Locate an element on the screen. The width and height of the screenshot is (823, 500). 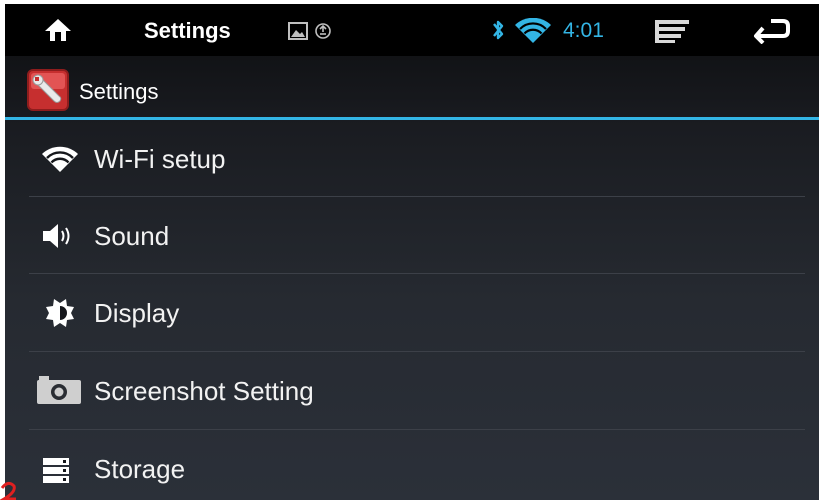
camera-icon is located at coordinates (59, 390).